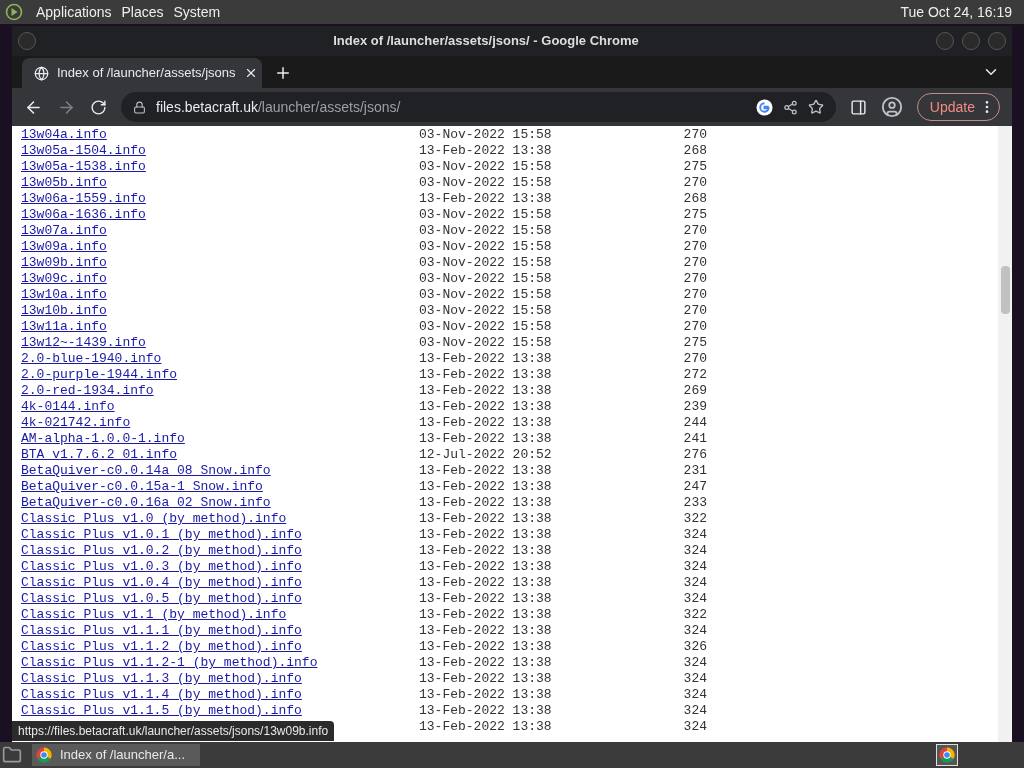 This screenshot has width=1024, height=768. I want to click on file-link: 4k-021742.info, so click(76, 422).